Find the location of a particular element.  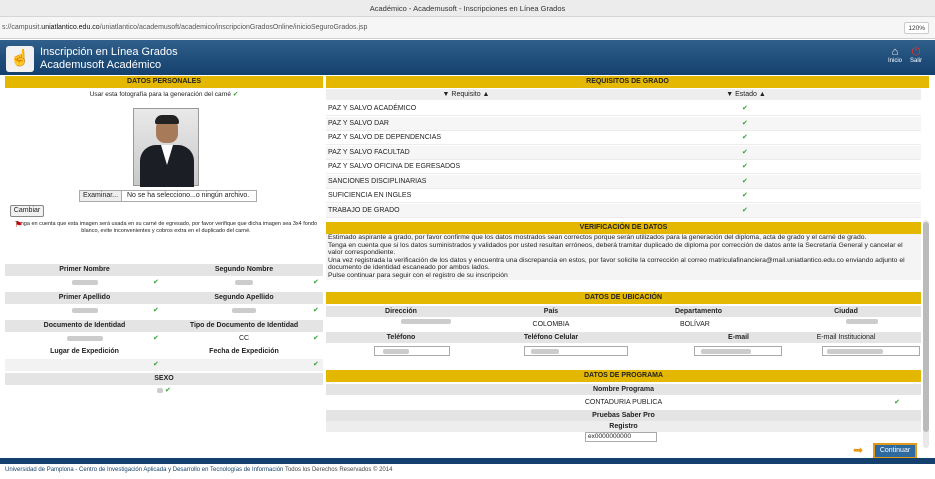

requisito-name: SUFICIENCIA EN INGLES is located at coordinates (370, 195).